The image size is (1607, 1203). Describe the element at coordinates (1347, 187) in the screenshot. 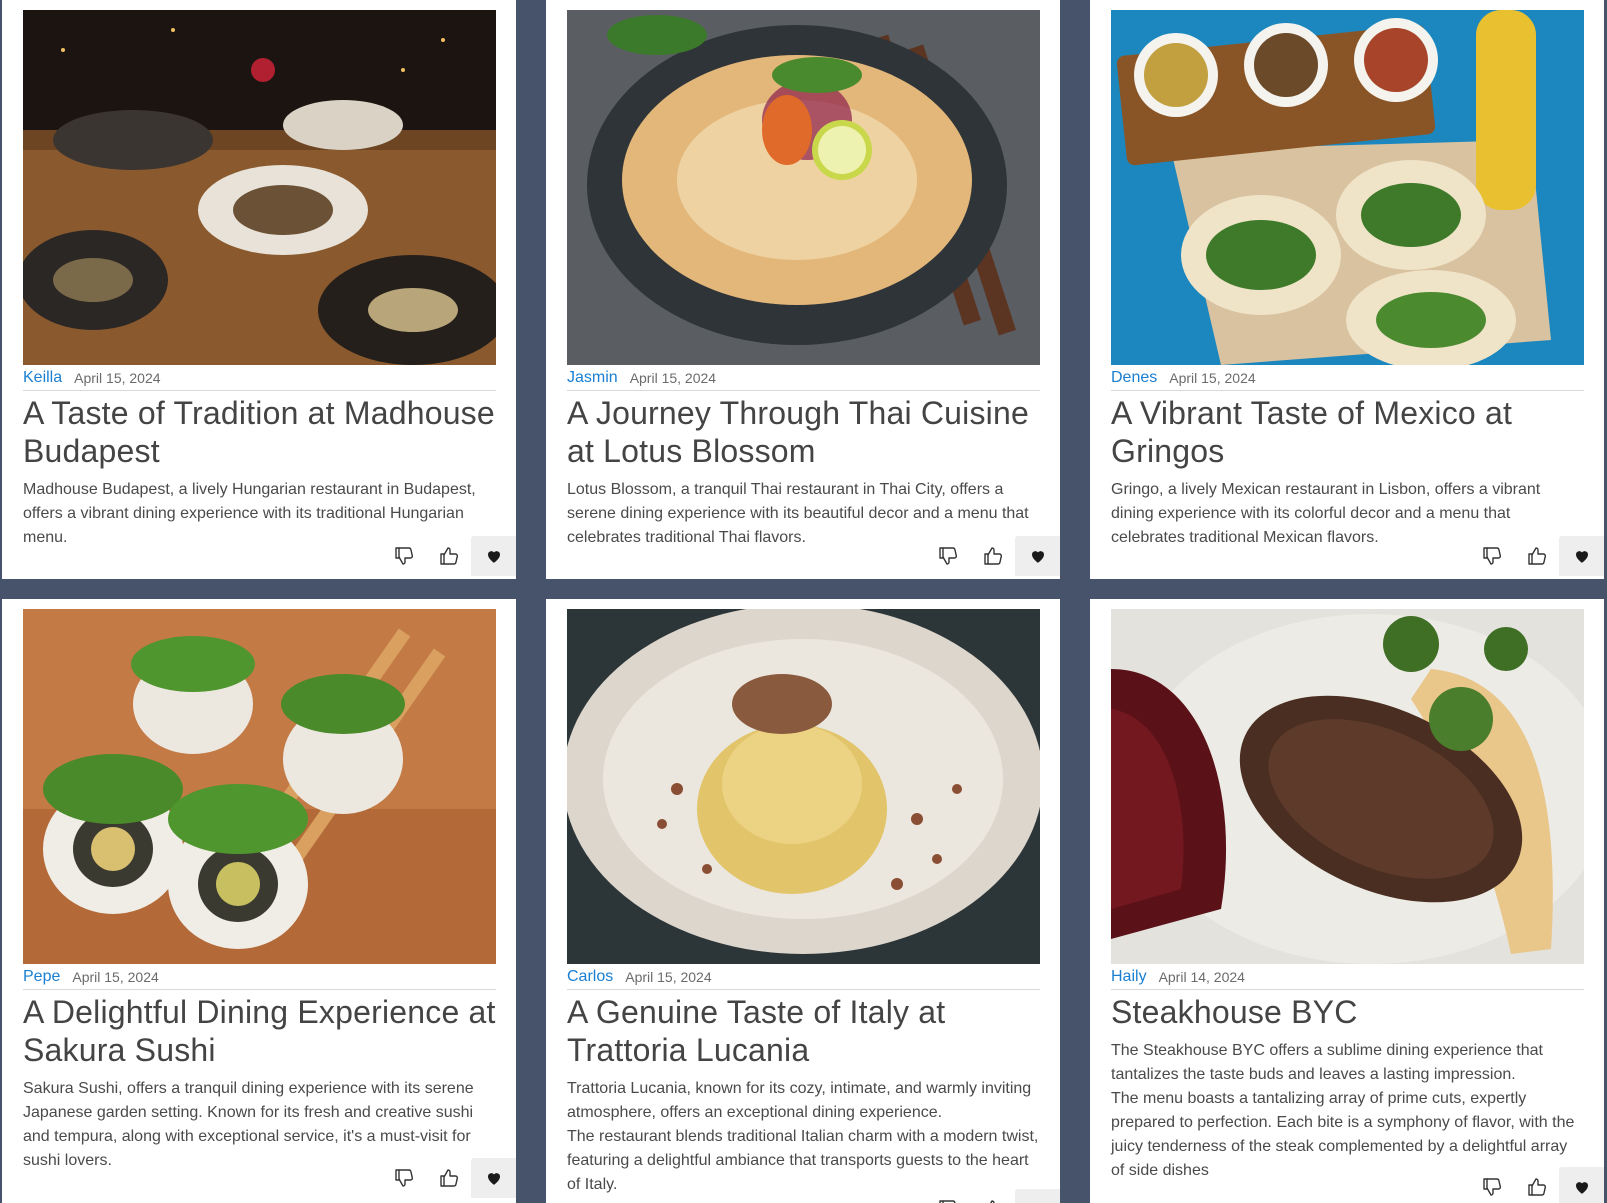

I see `mexican-tacos-photo` at that location.